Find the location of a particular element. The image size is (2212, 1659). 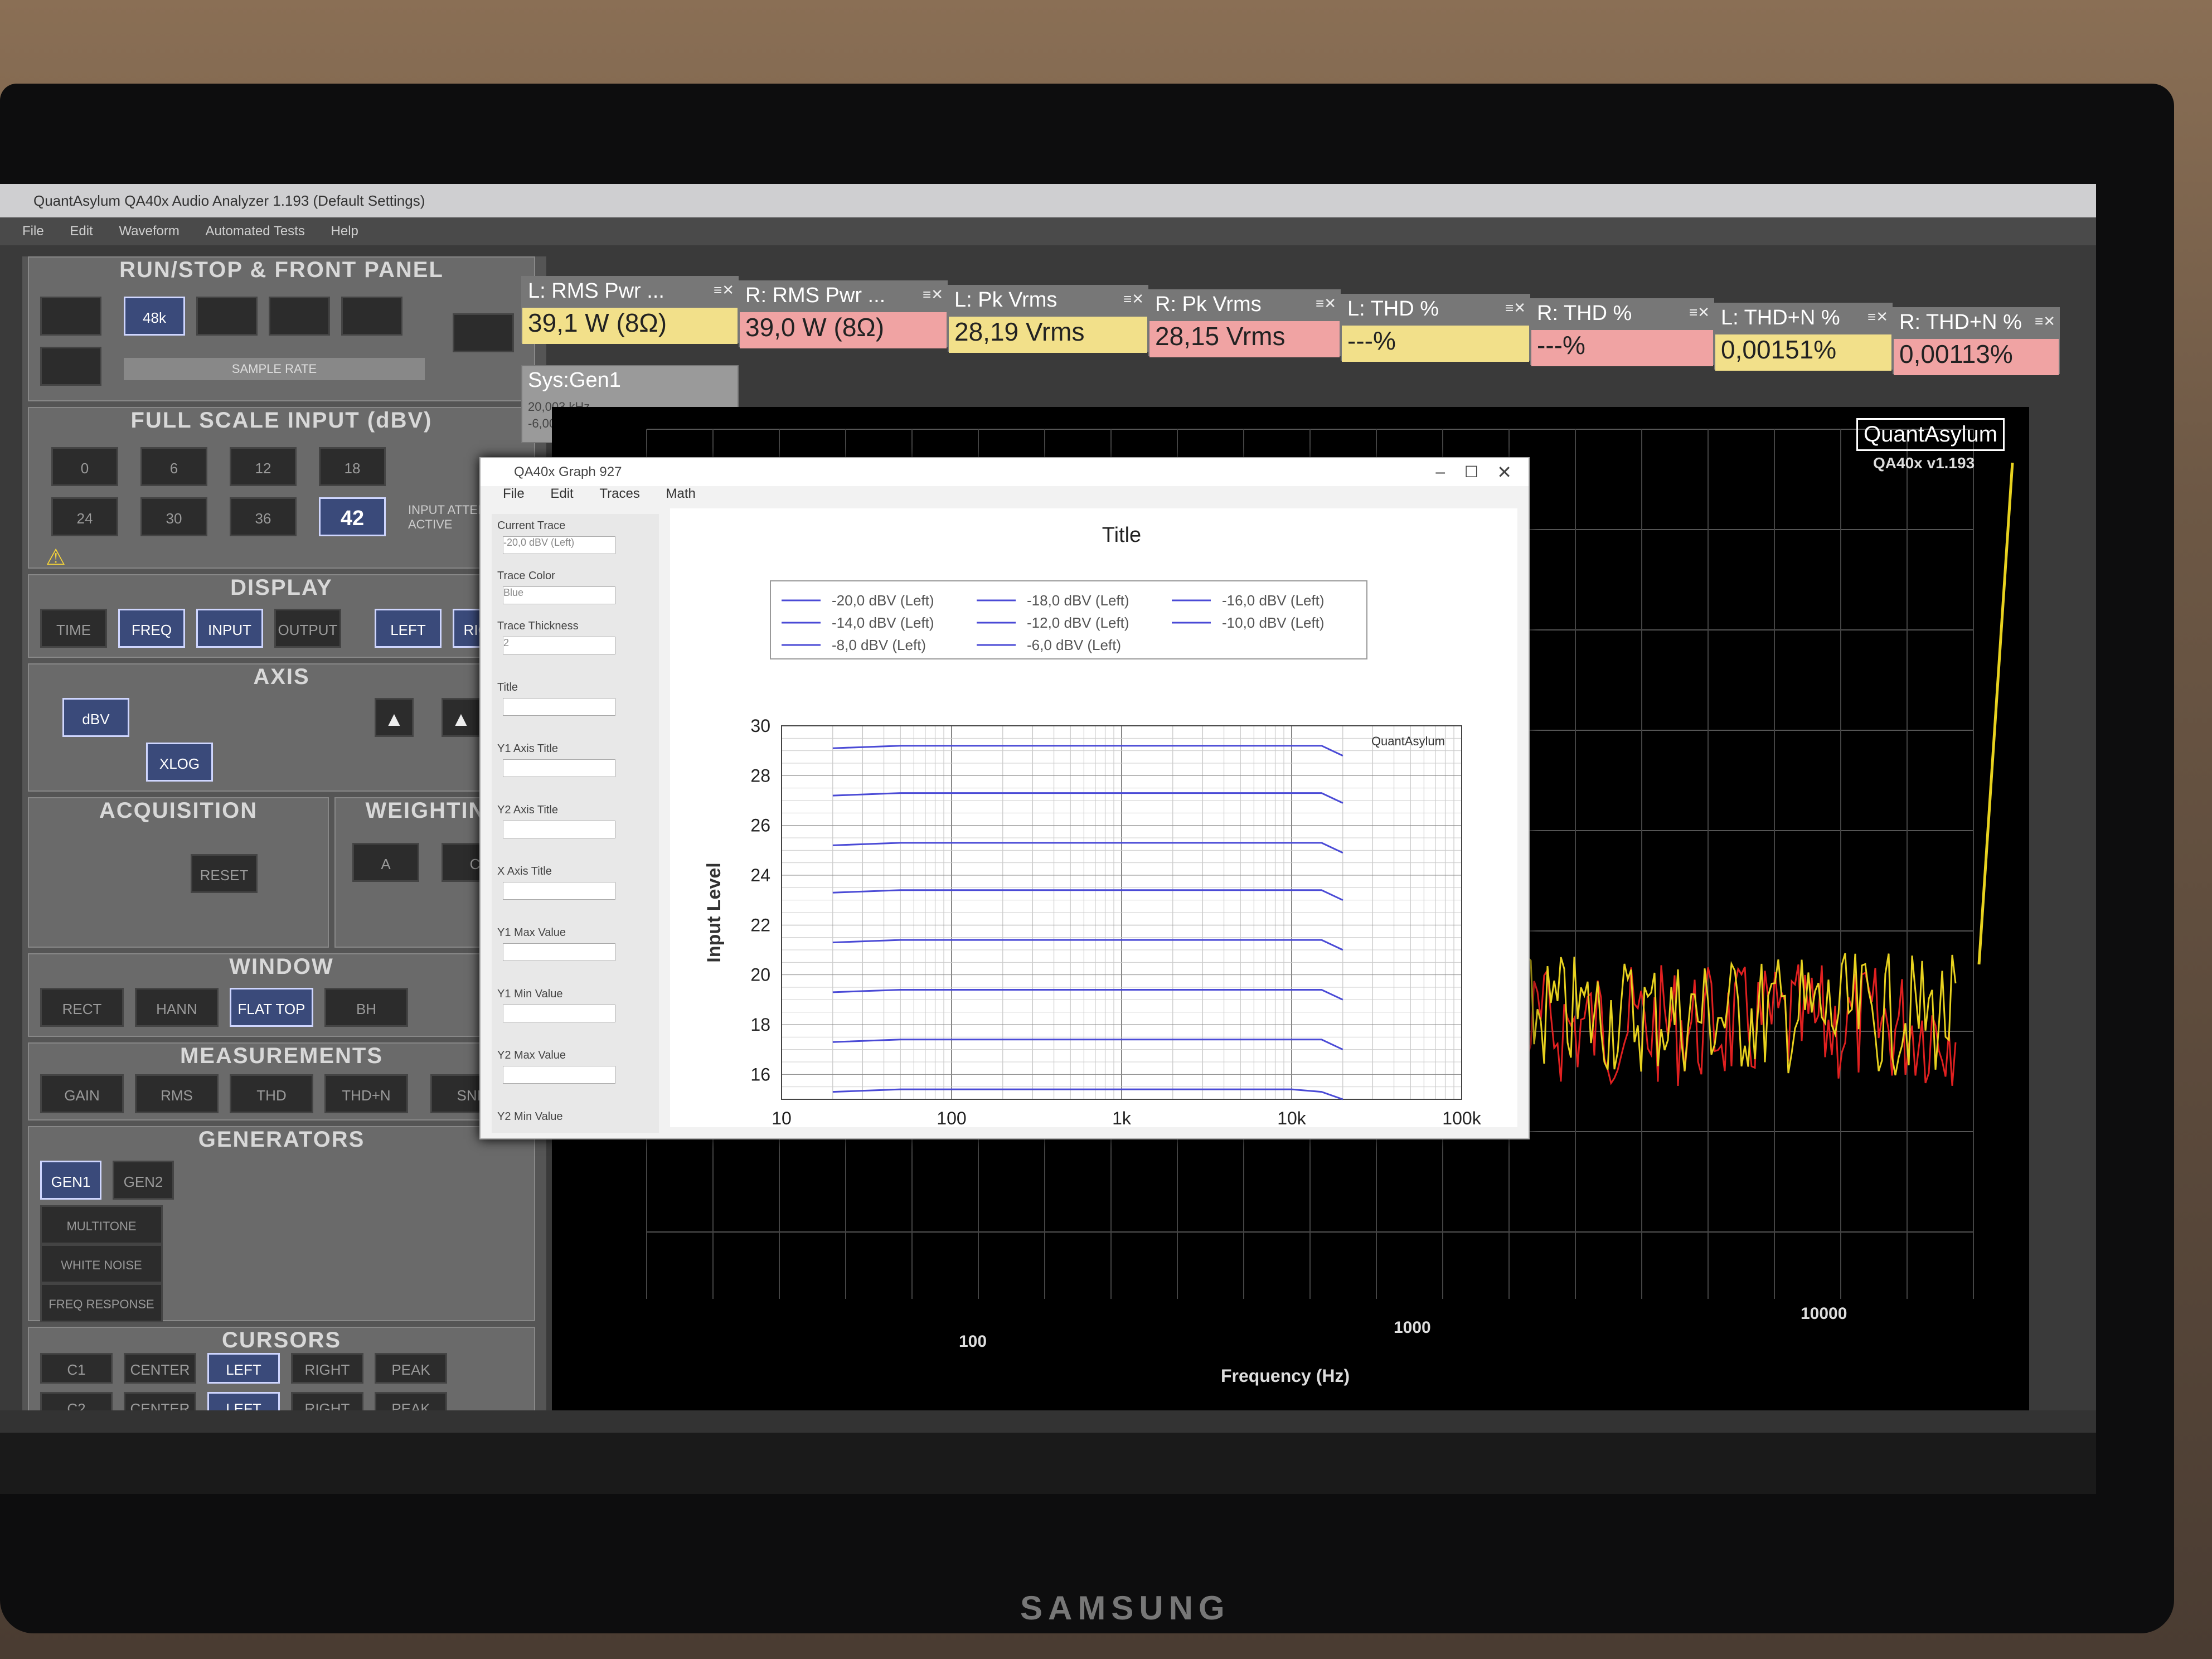

y-tick-label: 20 is located at coordinates (760, 975).